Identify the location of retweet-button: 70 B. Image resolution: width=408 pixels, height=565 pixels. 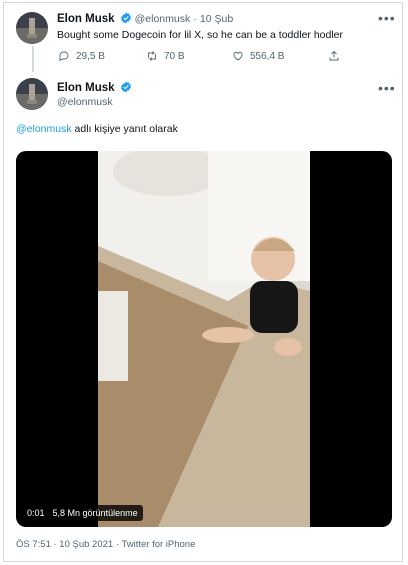
(165, 56).